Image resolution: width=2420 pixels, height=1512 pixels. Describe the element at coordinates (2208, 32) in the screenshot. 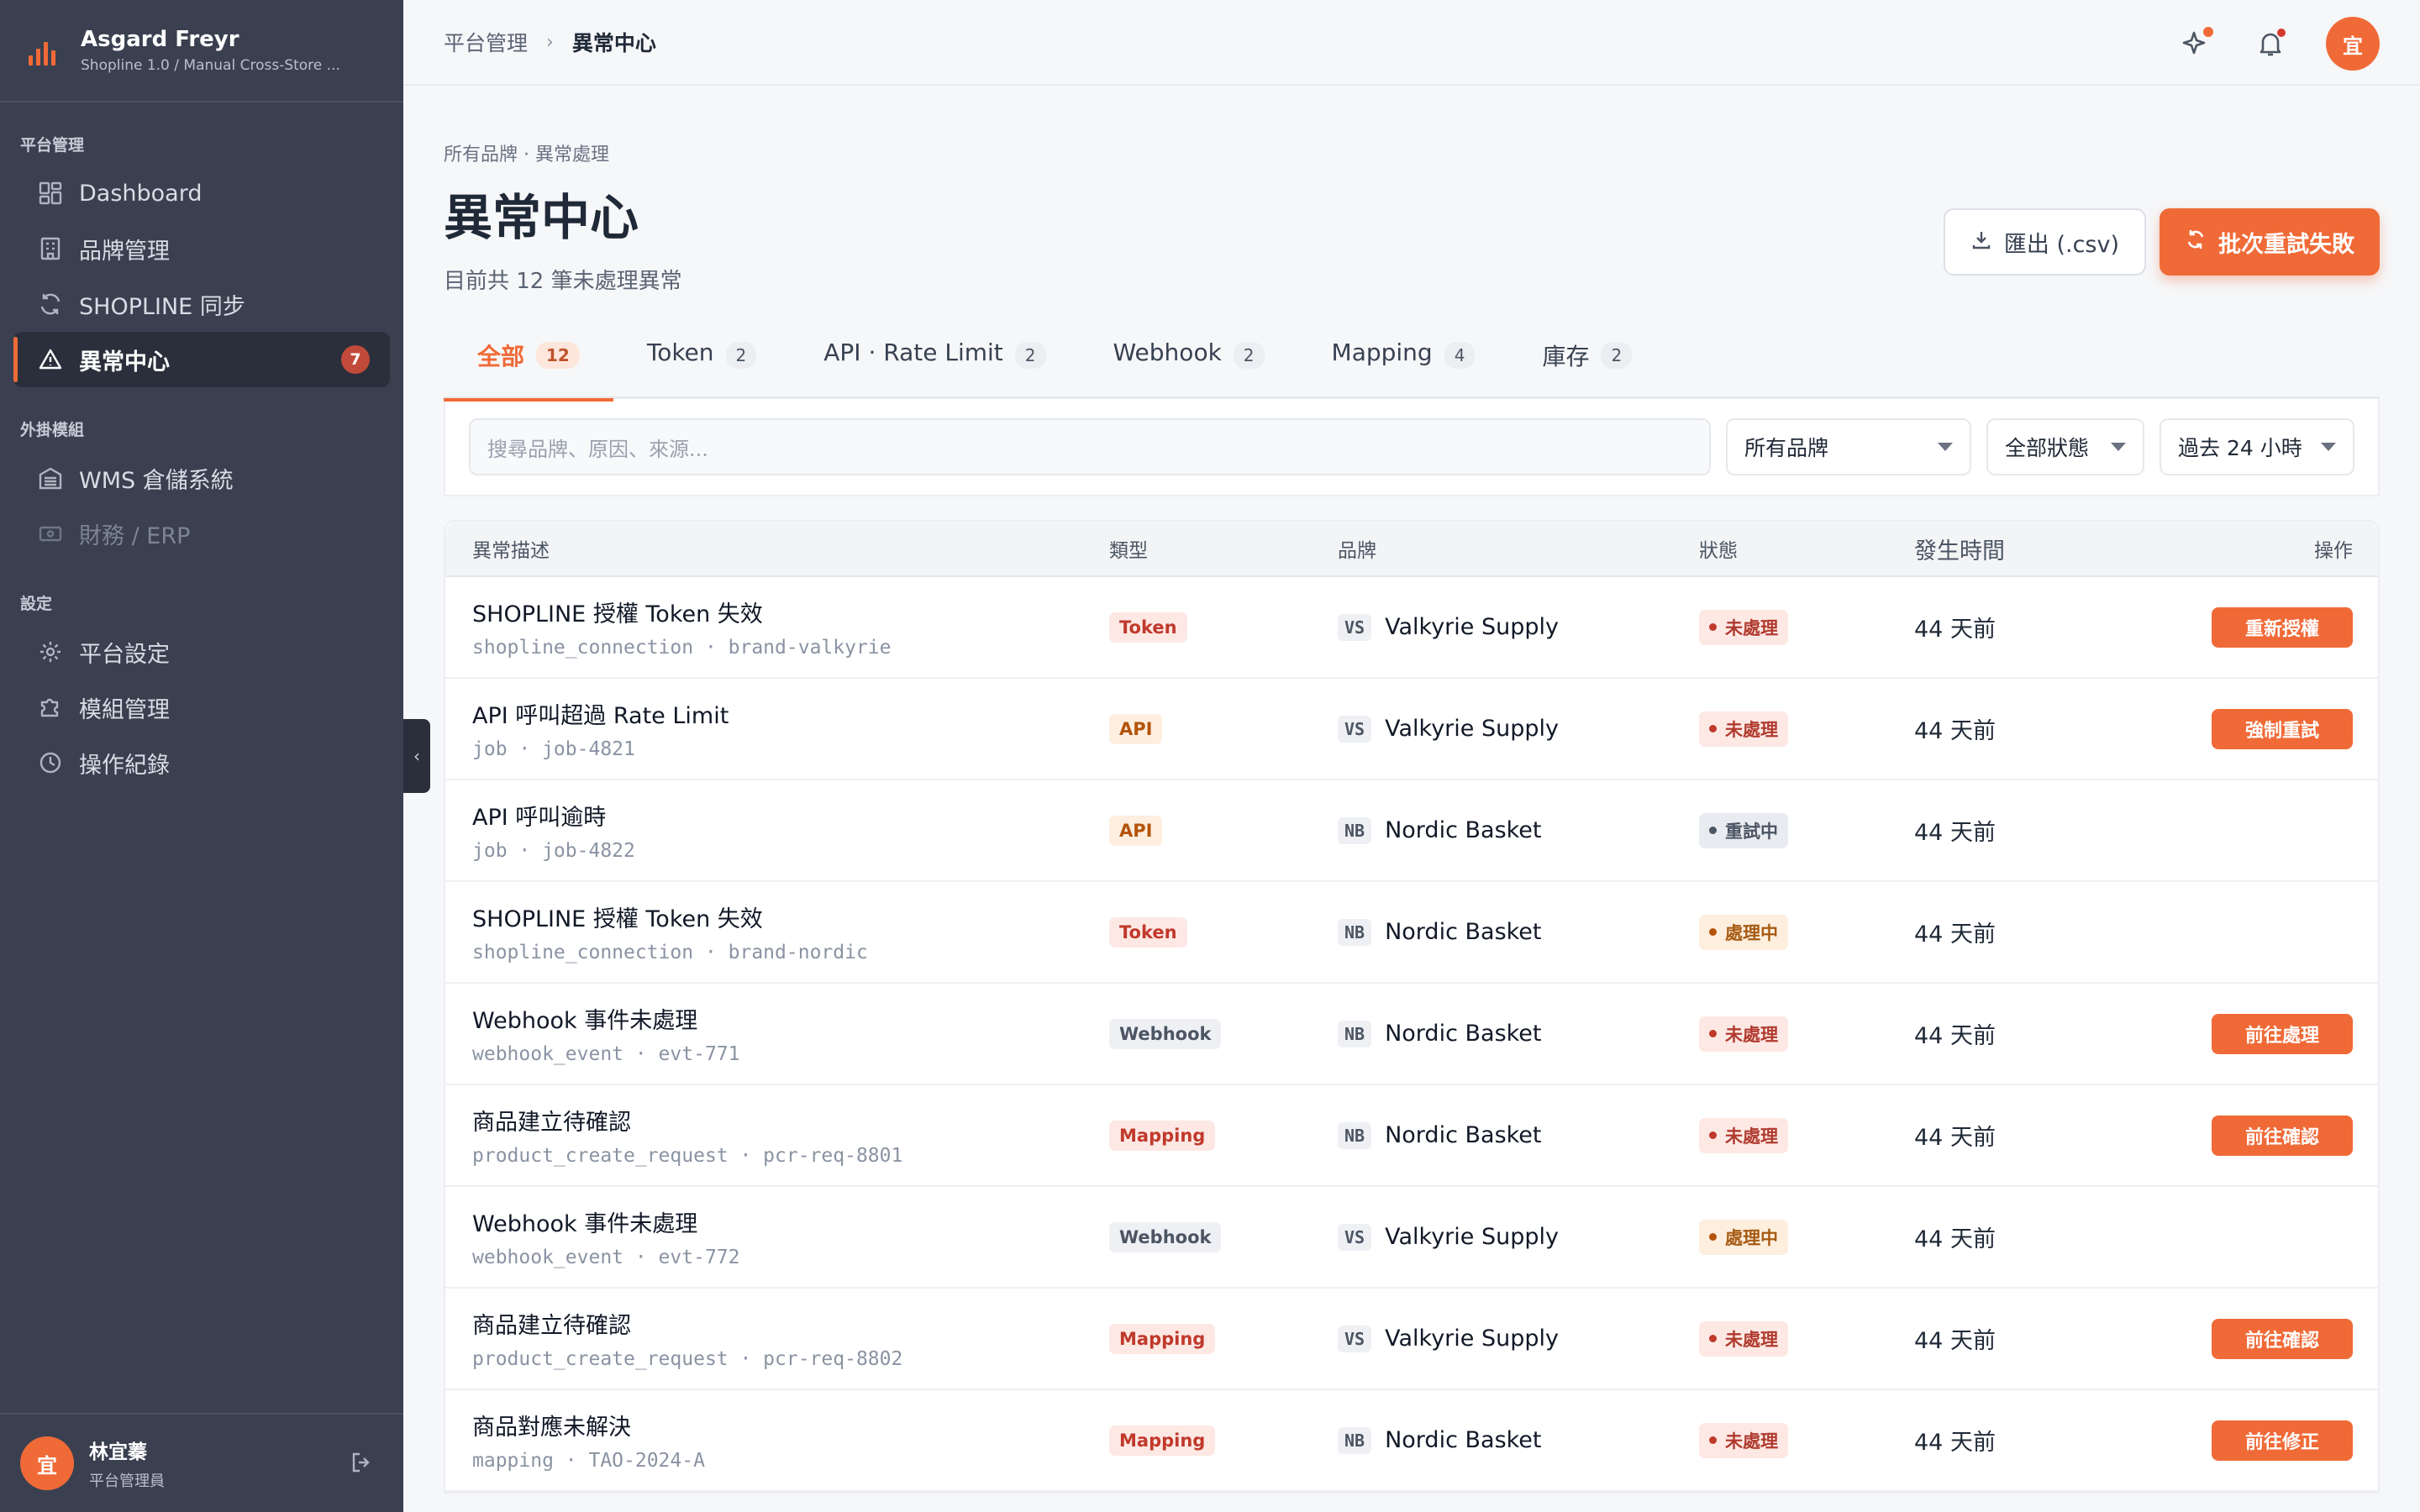

I see `notification-dot` at that location.